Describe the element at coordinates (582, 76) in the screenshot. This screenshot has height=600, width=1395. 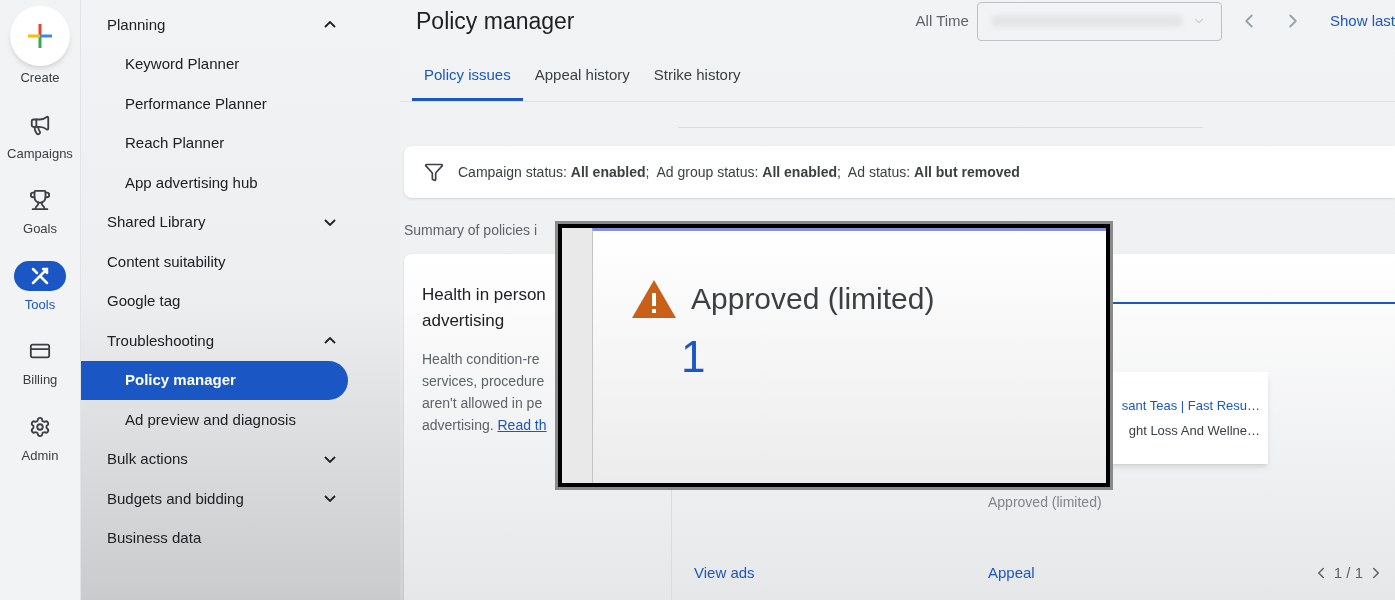
I see `tab: Appeal history` at that location.